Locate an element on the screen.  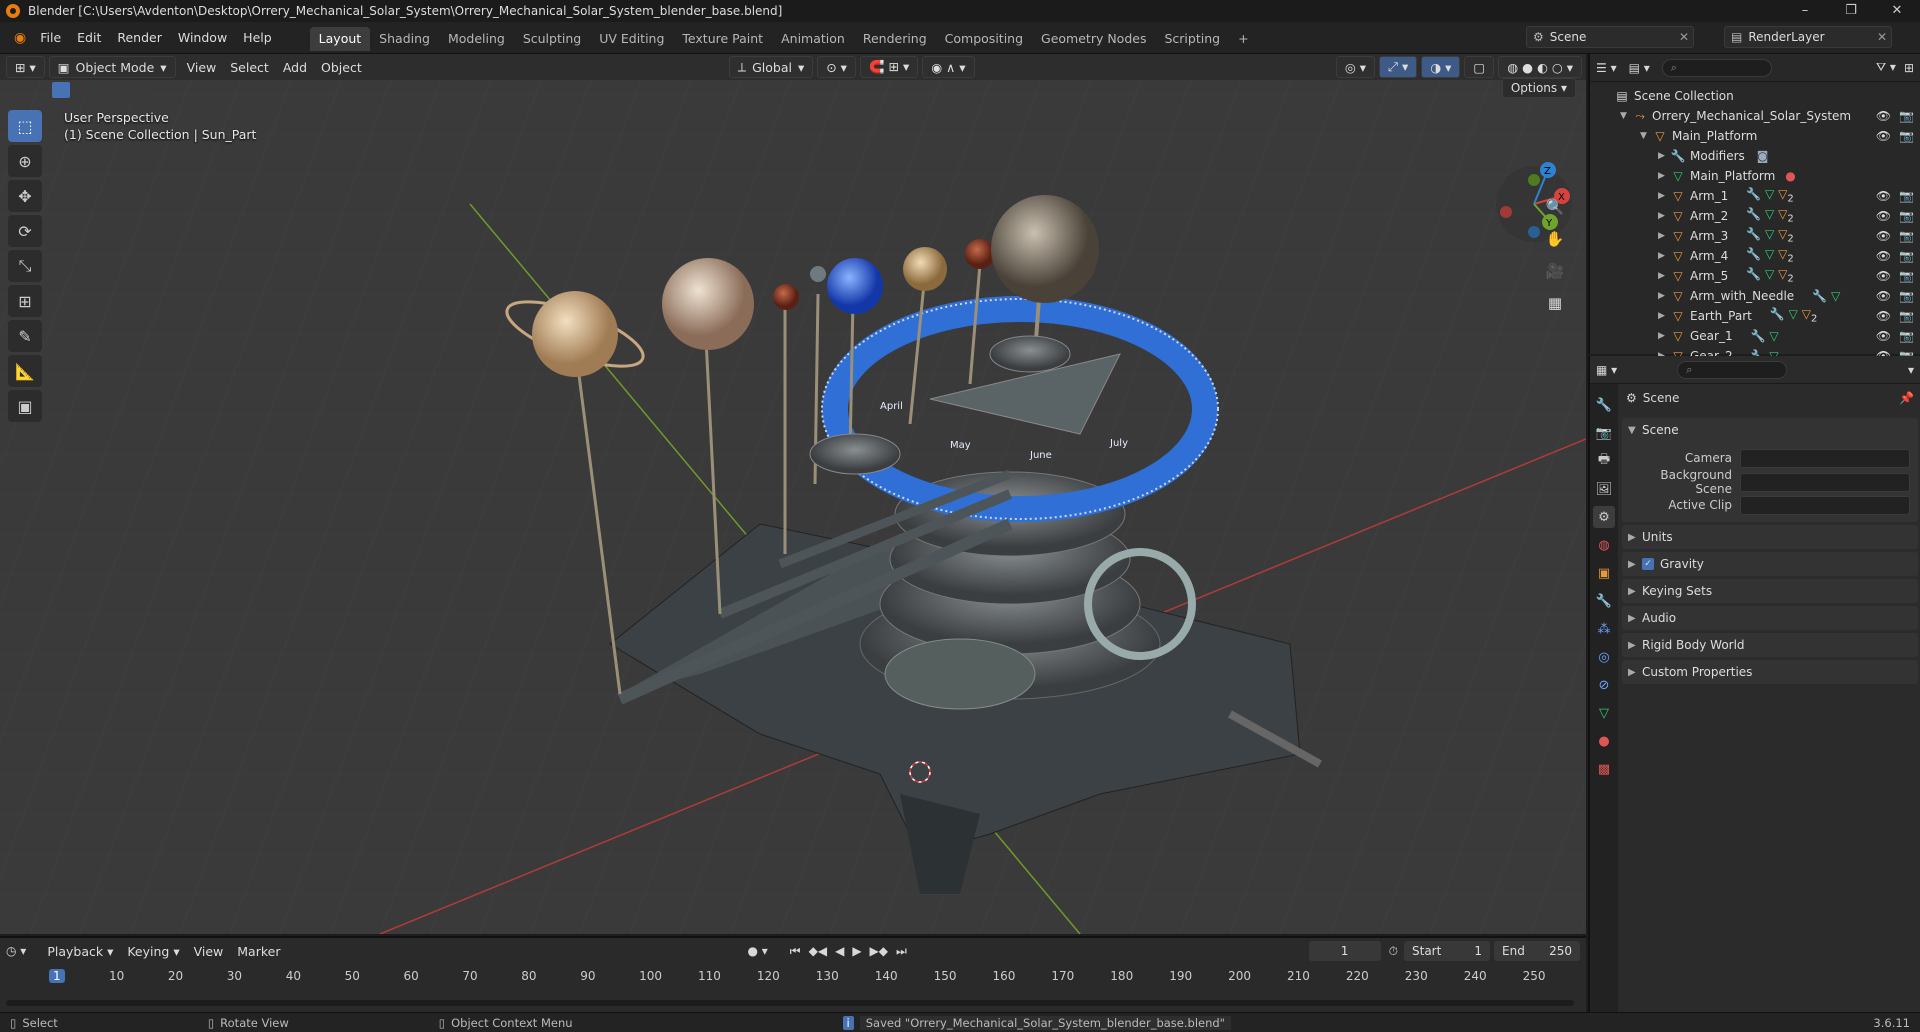
prev-keyframe-icon: ◆◀ is located at coordinates (818, 951).